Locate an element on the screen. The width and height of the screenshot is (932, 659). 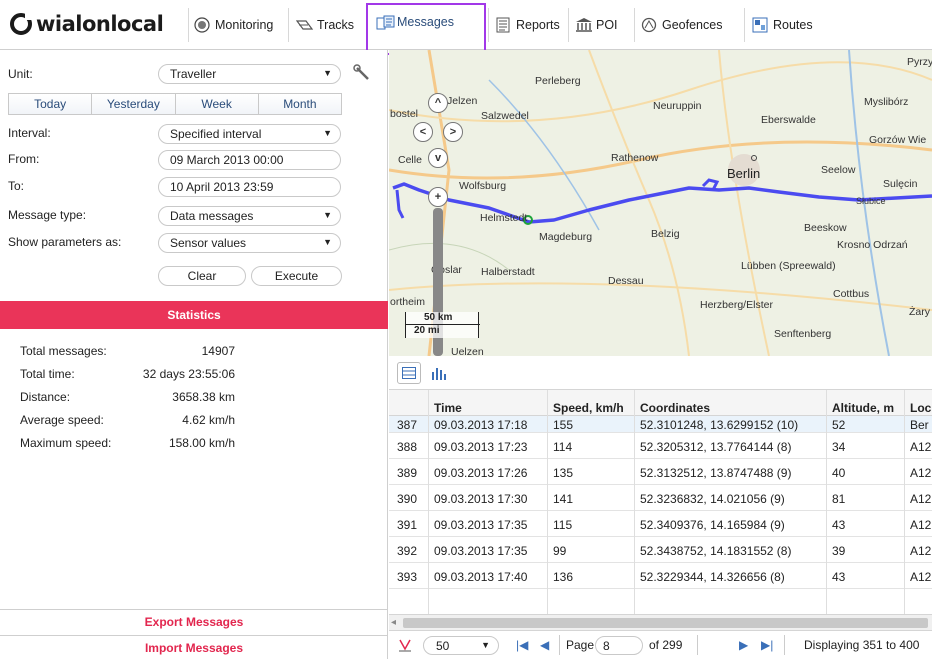
per-page-select: 50 ▼ is located at coordinates (461, 645).